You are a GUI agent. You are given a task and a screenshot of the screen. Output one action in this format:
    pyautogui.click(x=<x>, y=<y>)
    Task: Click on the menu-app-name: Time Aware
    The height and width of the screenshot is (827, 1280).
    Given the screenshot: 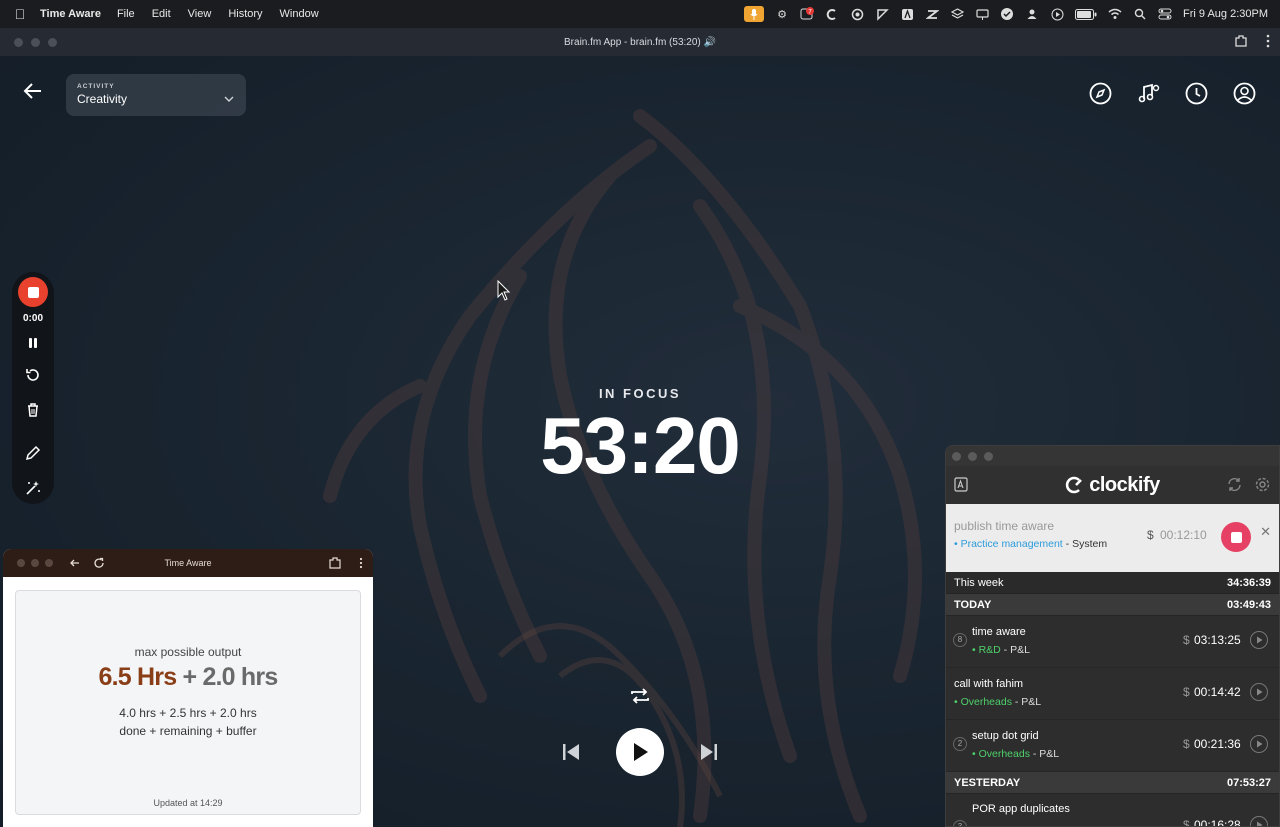 What is the action you would take?
    pyautogui.click(x=70, y=14)
    